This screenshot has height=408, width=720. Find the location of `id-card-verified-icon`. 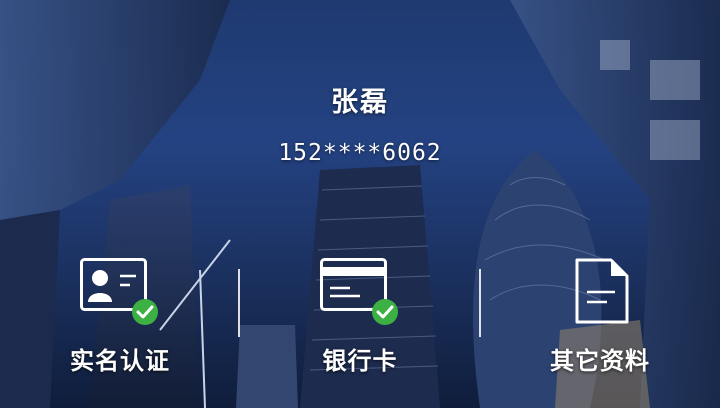

id-card-verified-icon is located at coordinates (120, 295).